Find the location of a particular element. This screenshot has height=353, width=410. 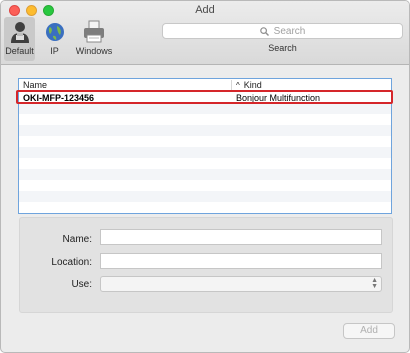

toolbar-ip-button: IP is located at coordinates (54, 39).